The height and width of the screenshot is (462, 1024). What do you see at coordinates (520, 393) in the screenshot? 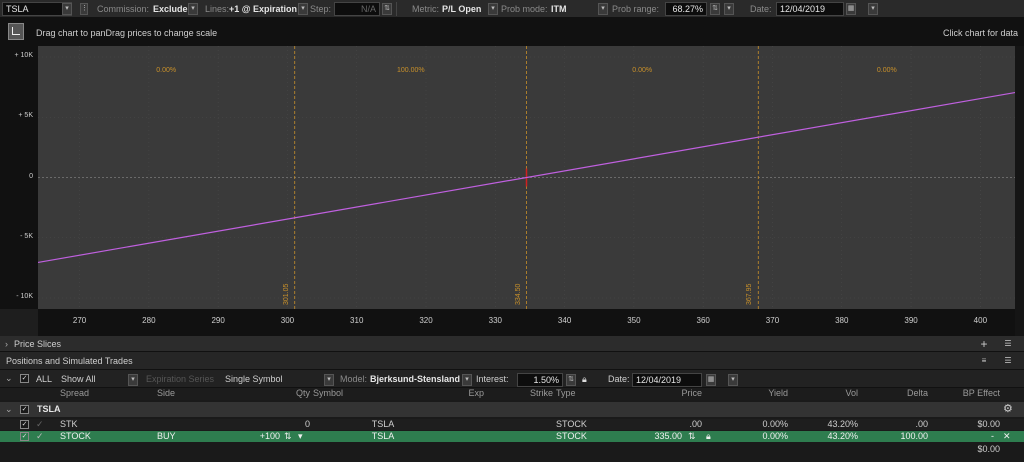
I see `col-strike: Strike` at bounding box center [520, 393].